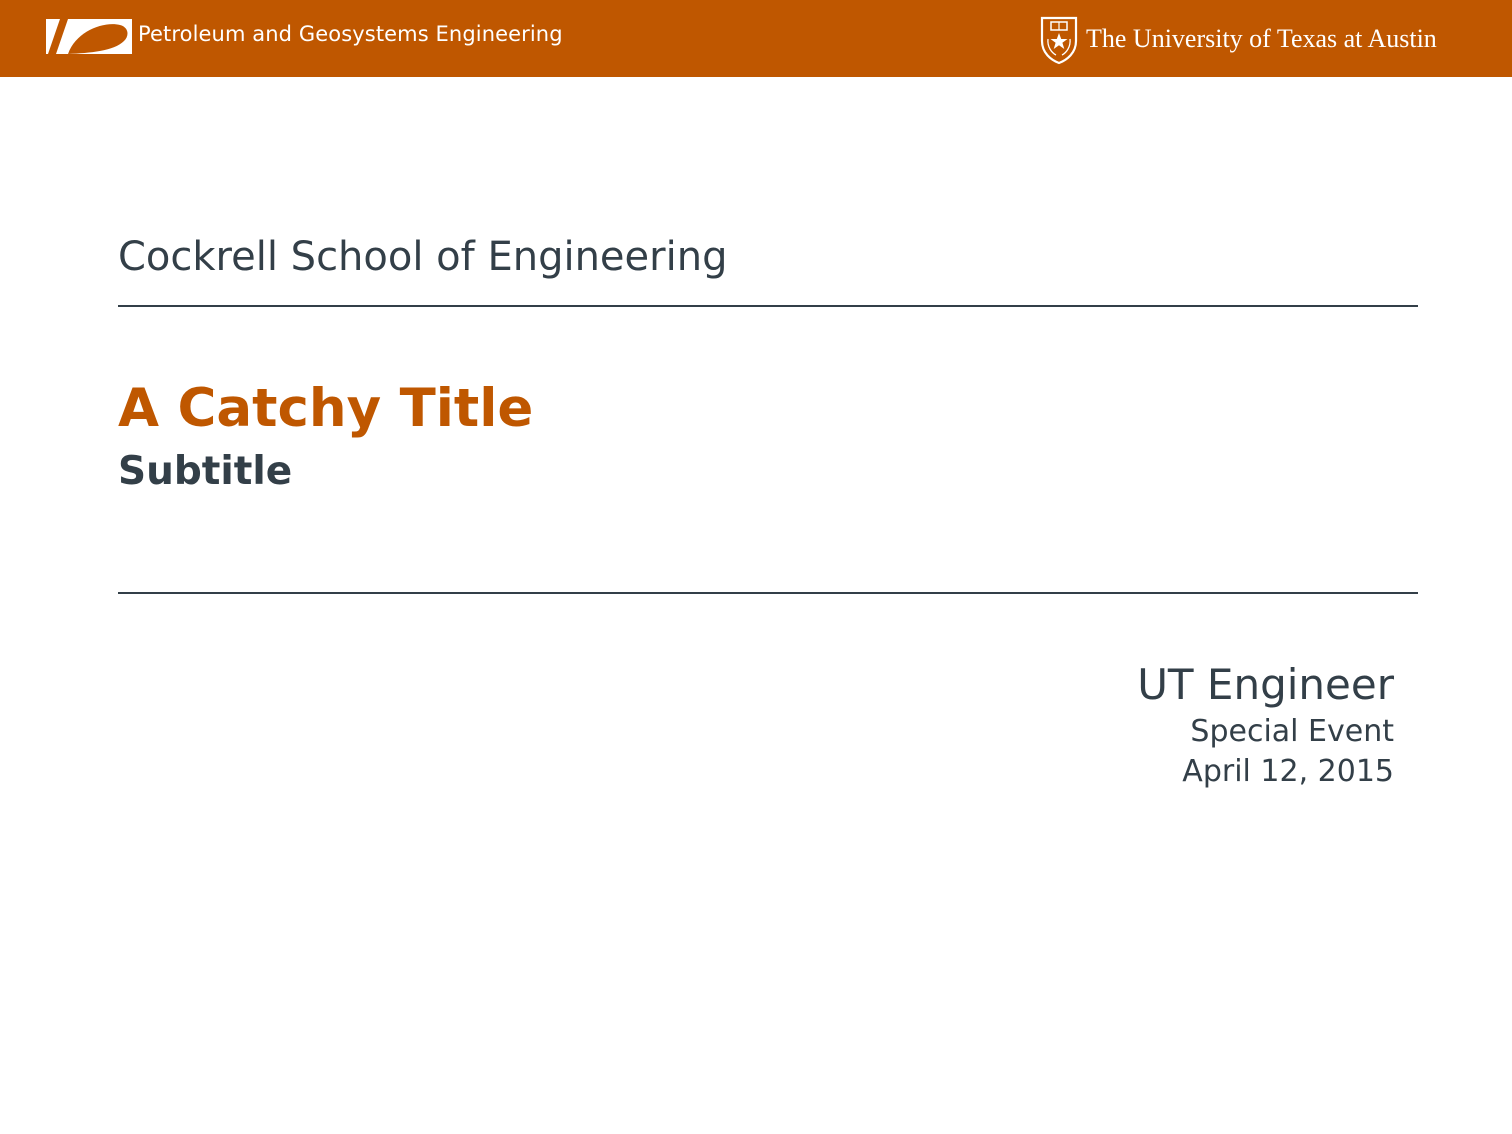  Describe the element at coordinates (1288, 771) in the screenshot. I see `event-date: April 12, 2015` at that location.